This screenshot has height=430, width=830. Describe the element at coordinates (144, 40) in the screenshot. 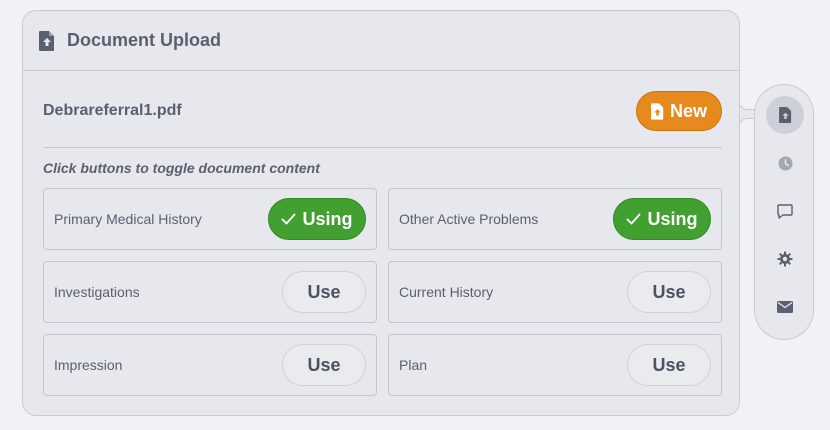

I see `panel-title: Document Upload` at that location.